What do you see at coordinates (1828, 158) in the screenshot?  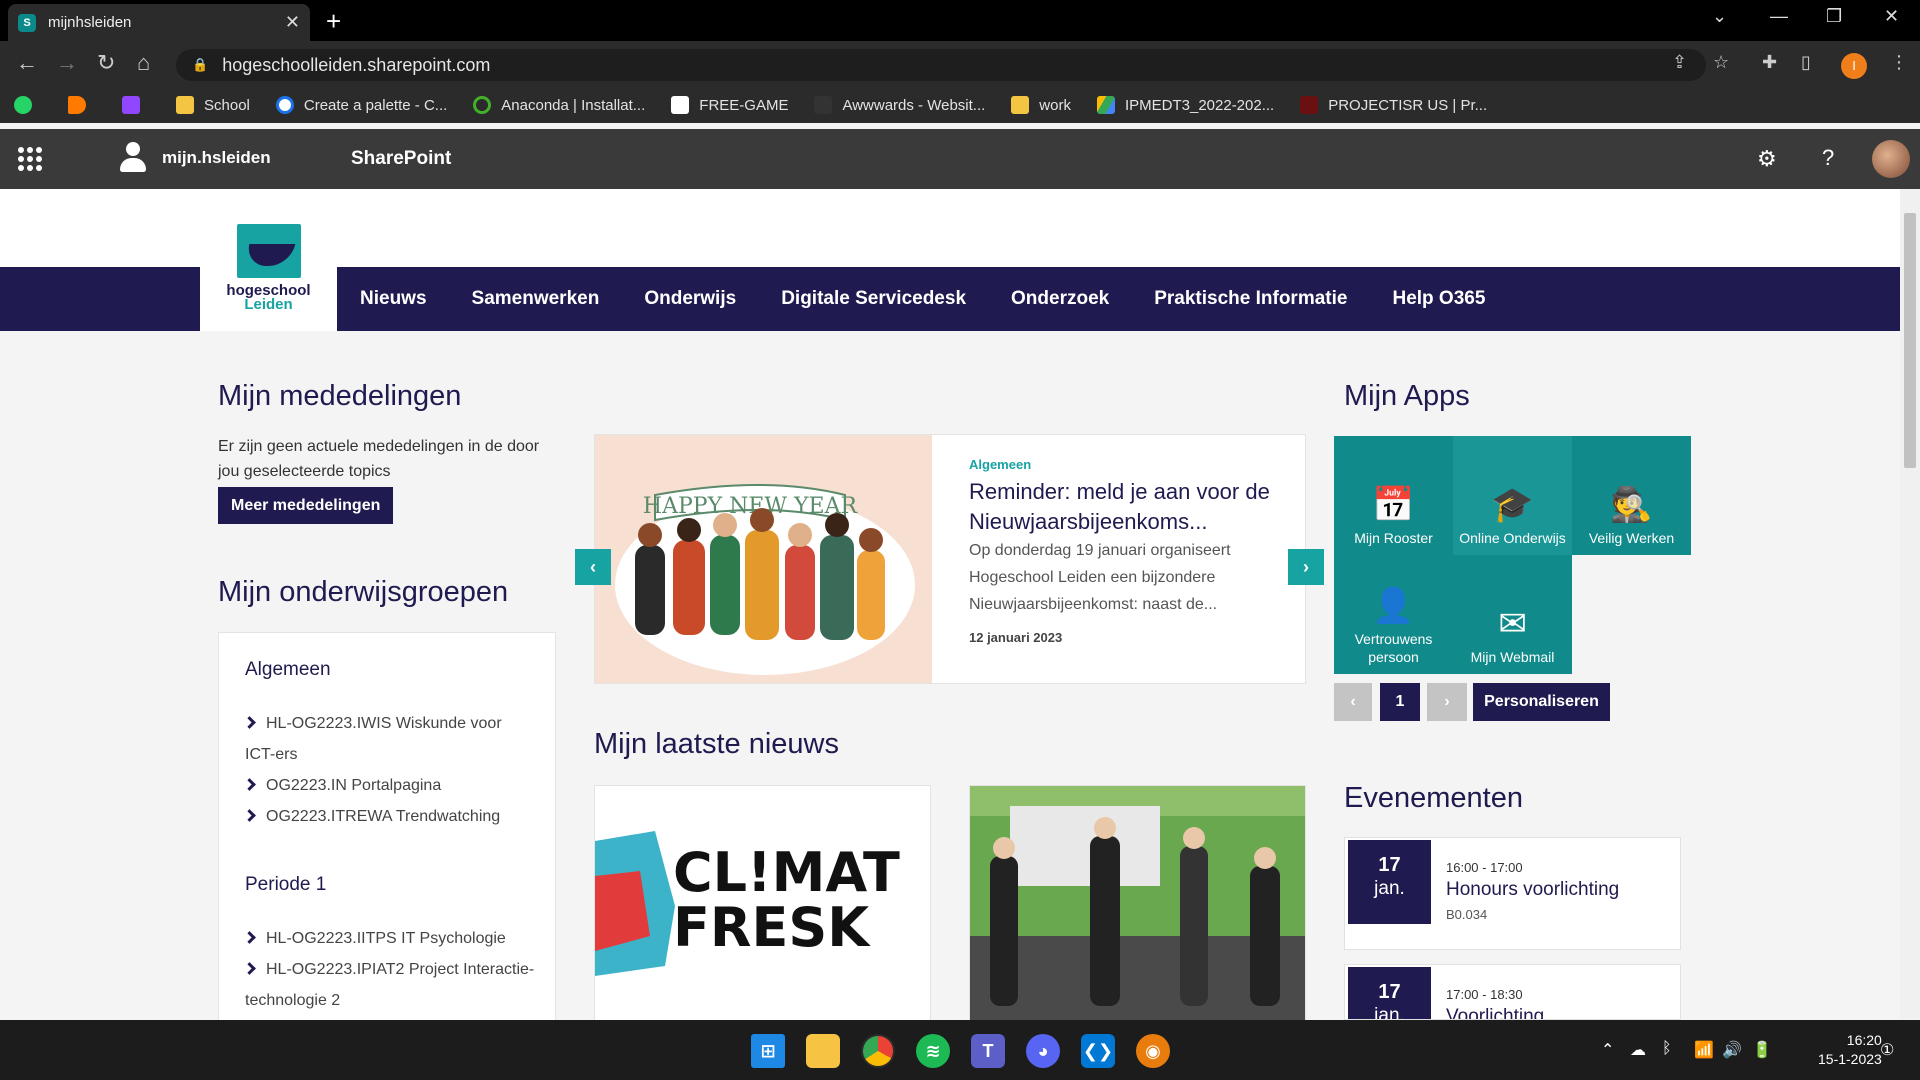 I see `help-icon: ?` at bounding box center [1828, 158].